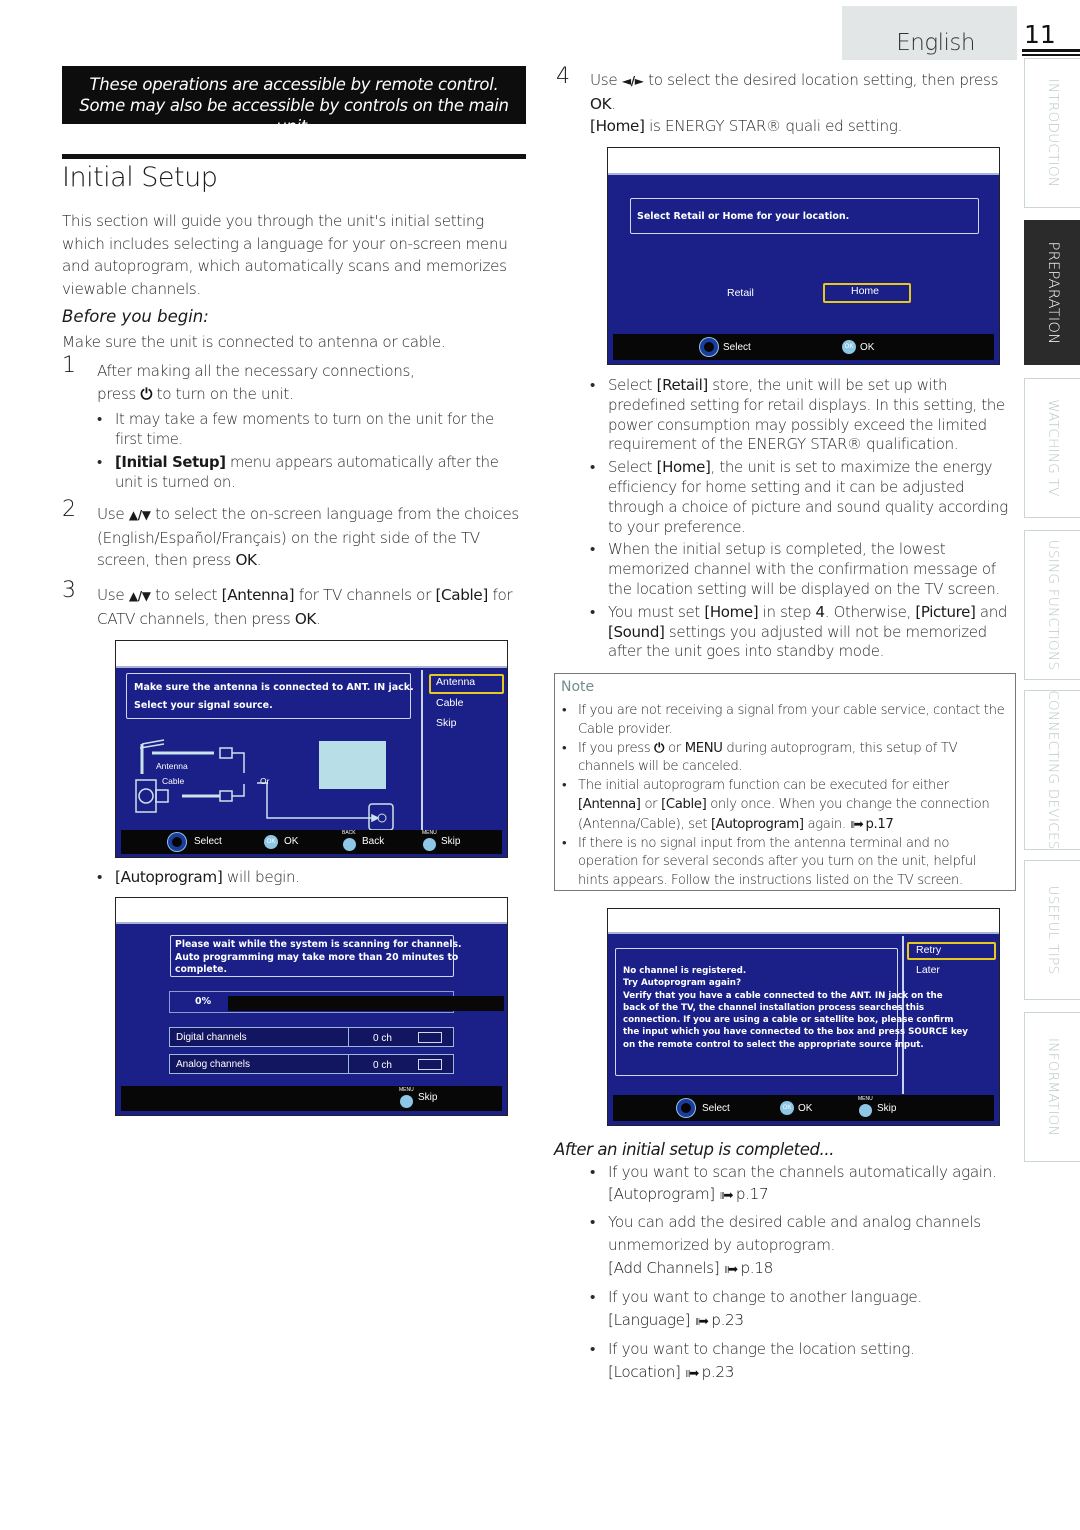 This screenshot has width=1080, height=1530. Describe the element at coordinates (752, 1194) in the screenshot. I see `ref-page: p.17` at that location.